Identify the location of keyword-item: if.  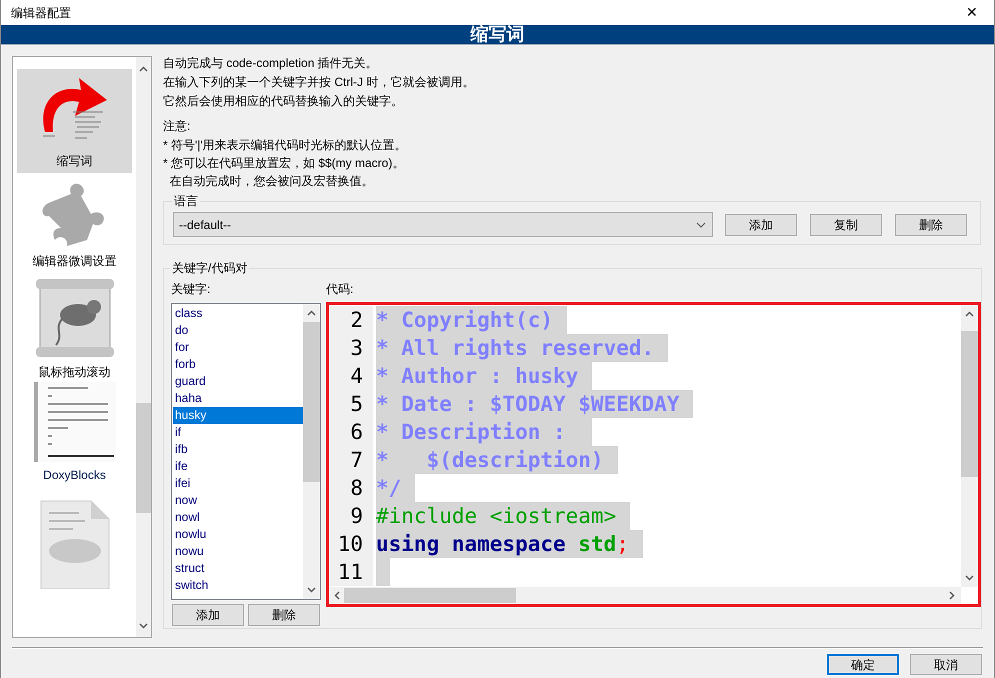
(238, 432).